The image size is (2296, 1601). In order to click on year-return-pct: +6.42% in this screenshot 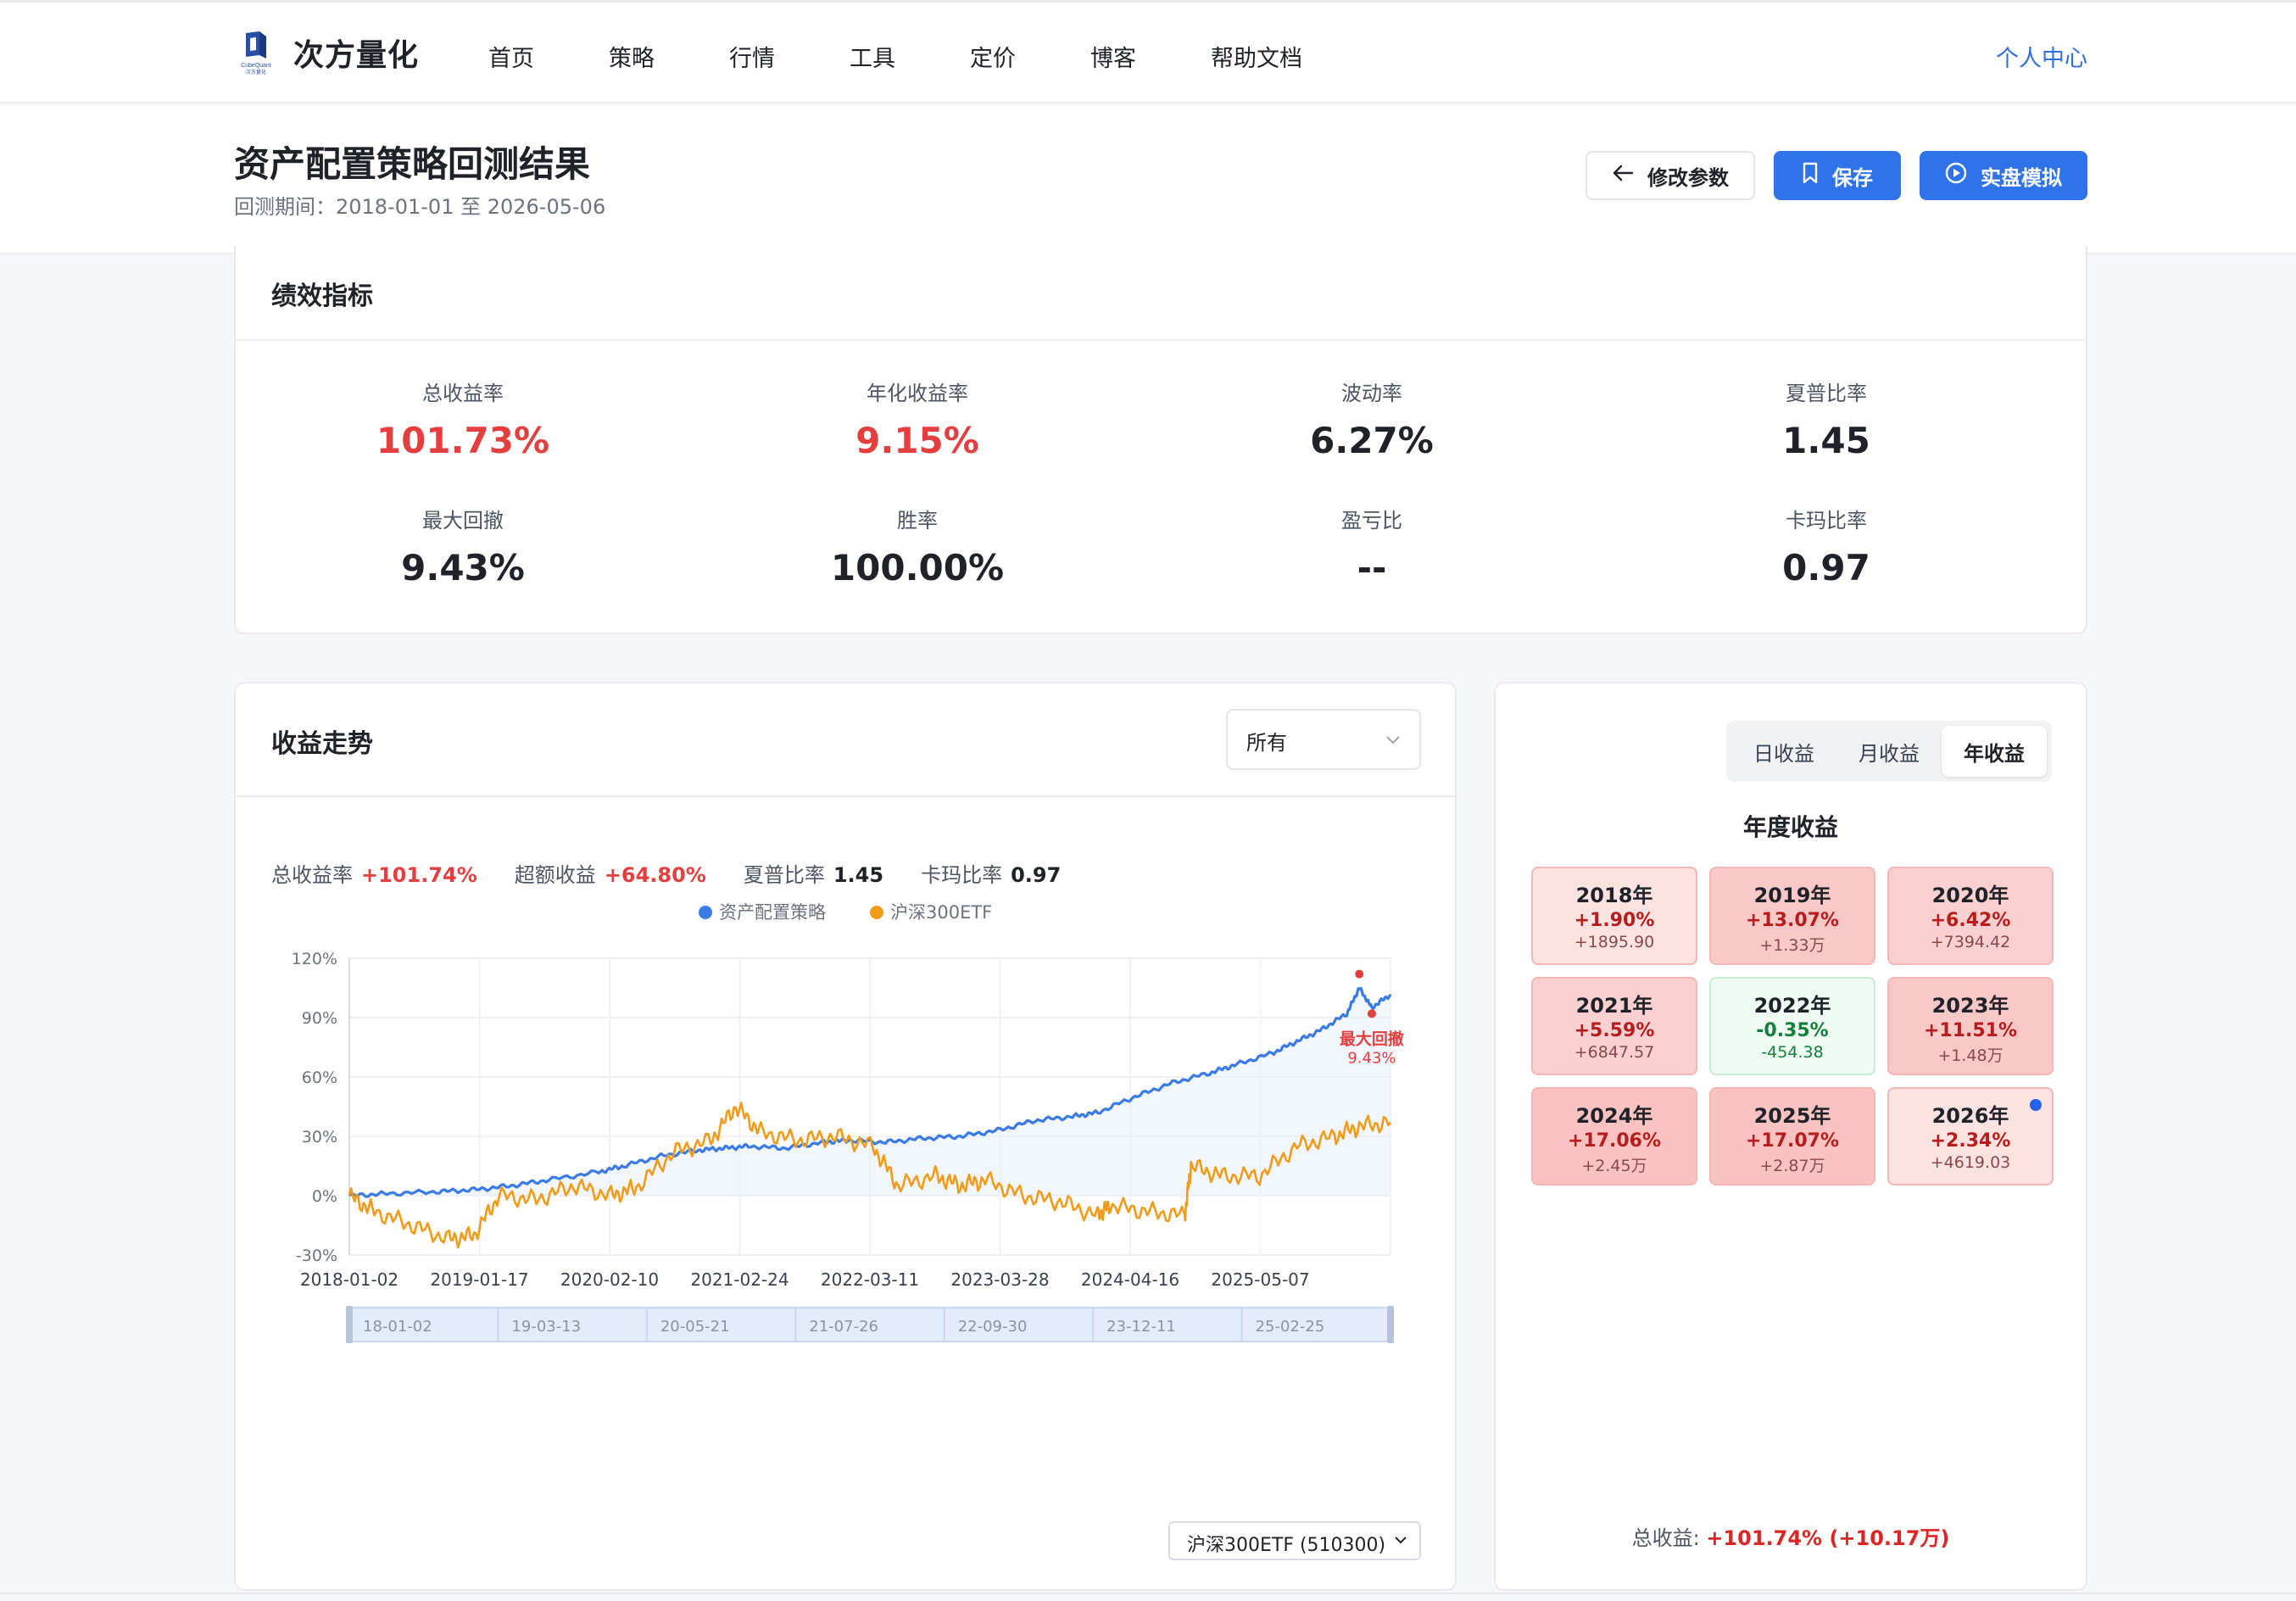, I will do `click(1971, 920)`.